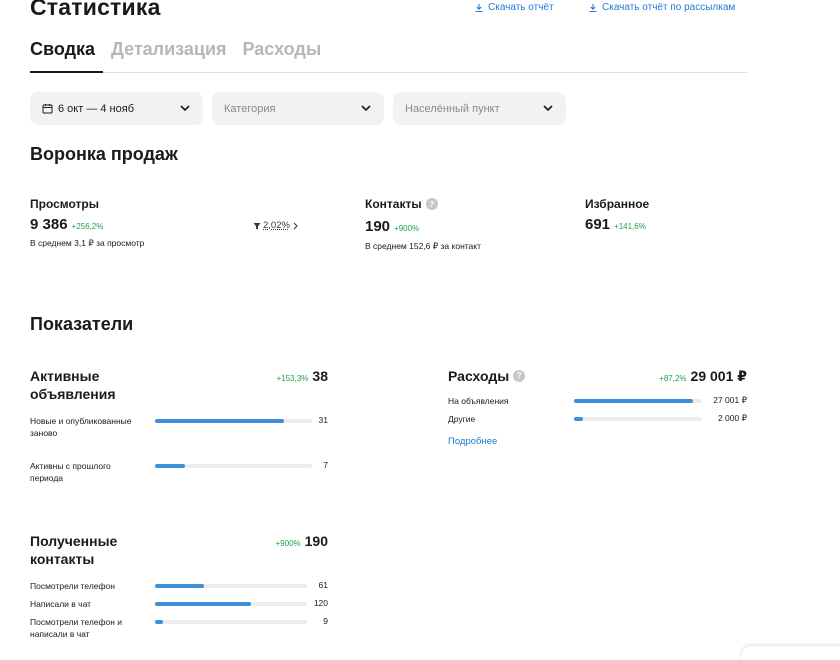  I want to click on expenses-row-label: Другие, so click(462, 419).